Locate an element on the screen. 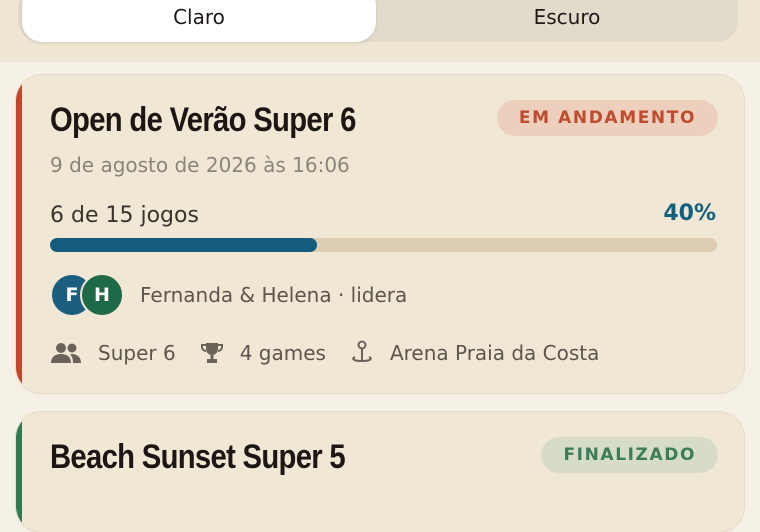  tournament-title: Beach Sunset Super 5 is located at coordinates (198, 457).